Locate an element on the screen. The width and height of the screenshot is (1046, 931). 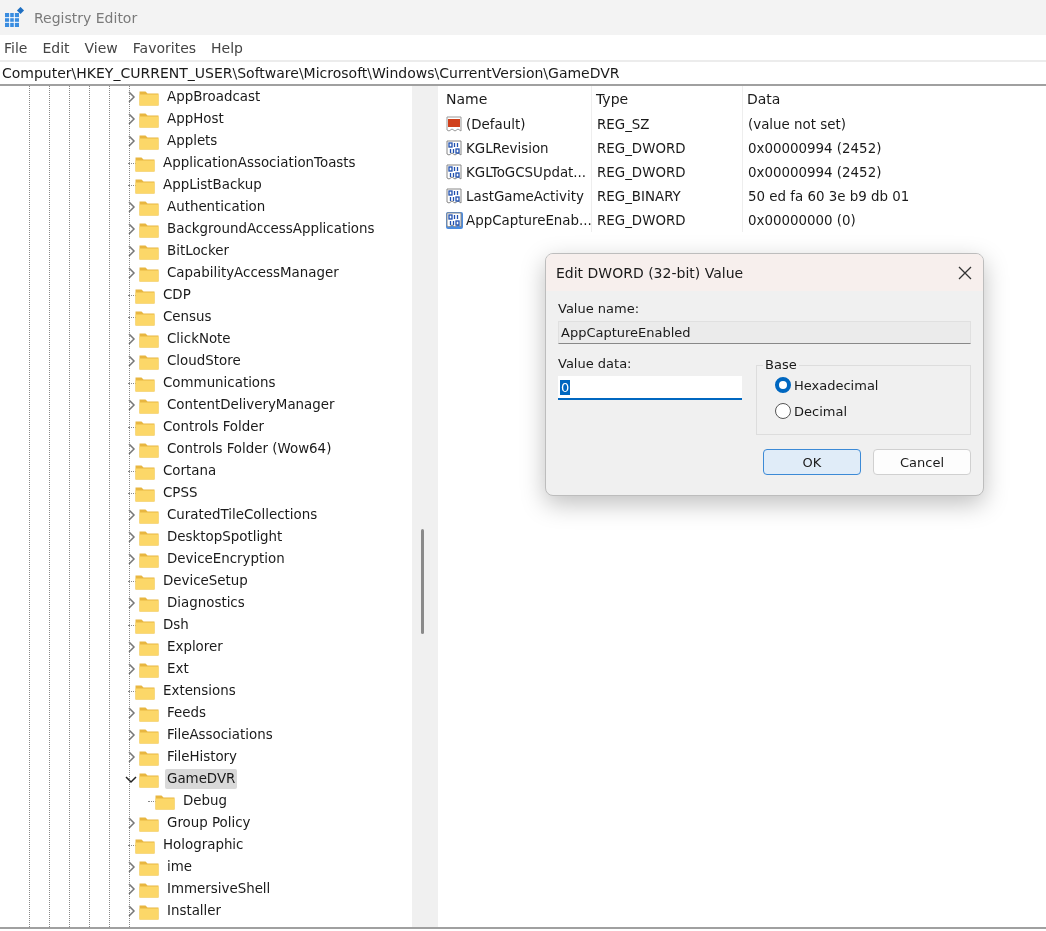
scrollbar is located at coordinates (422, 506).